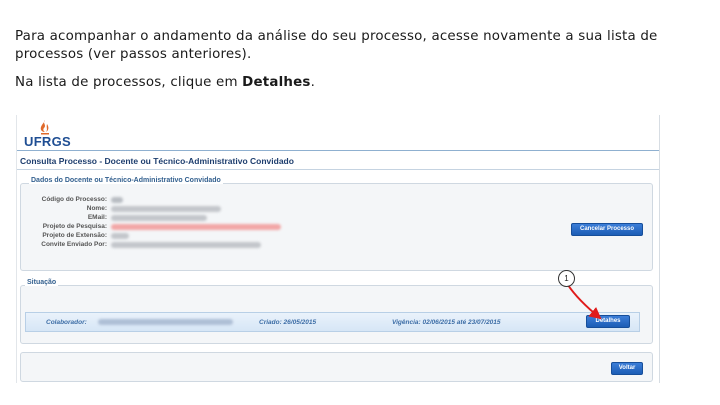 The image size is (720, 405). What do you see at coordinates (627, 368) in the screenshot?
I see `back-button: Voltar` at bounding box center [627, 368].